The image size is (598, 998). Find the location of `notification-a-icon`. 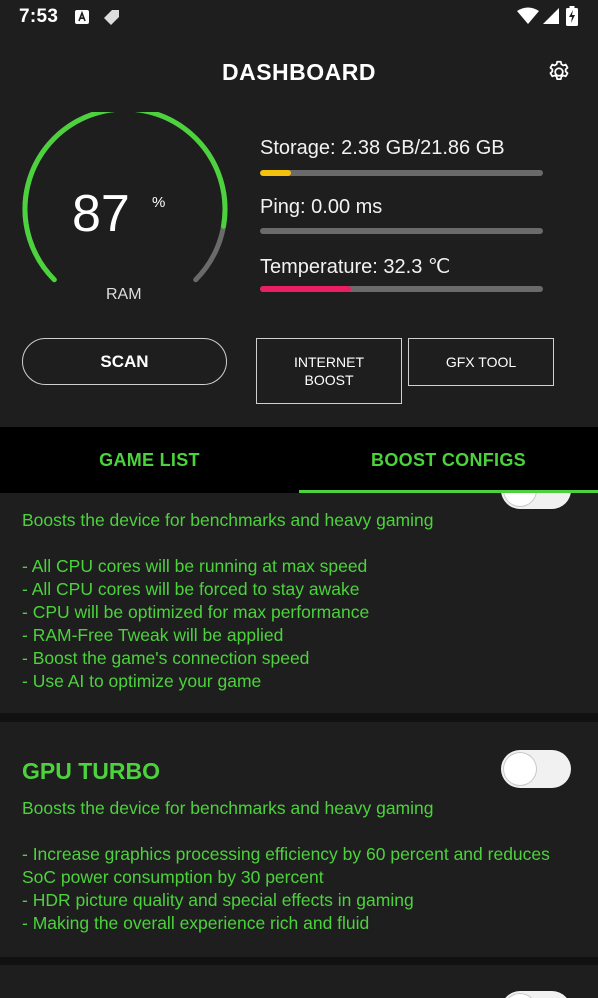

notification-a-icon is located at coordinates (82, 19).